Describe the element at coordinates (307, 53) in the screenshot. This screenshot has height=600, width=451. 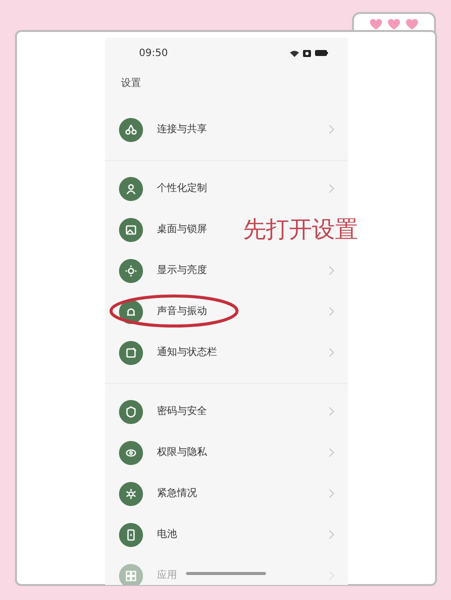
I see `camera-icon` at that location.